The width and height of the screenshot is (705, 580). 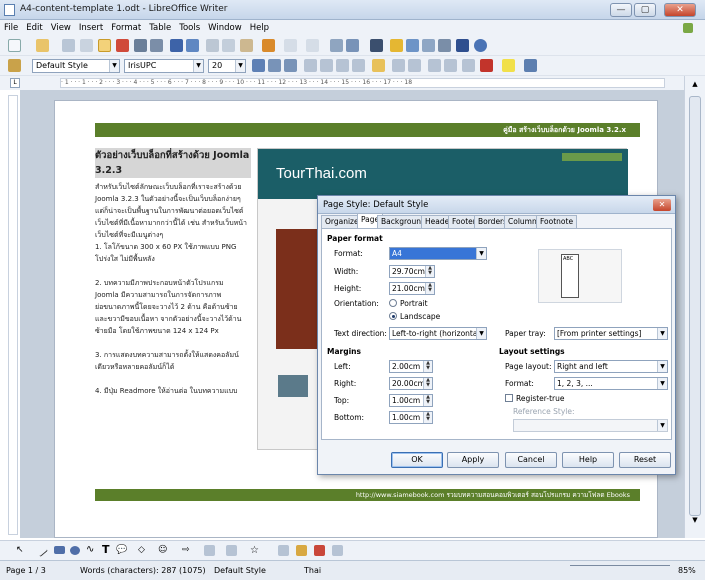 I want to click on vertical-scrollbar: ▲ ▼, so click(x=694, y=307).